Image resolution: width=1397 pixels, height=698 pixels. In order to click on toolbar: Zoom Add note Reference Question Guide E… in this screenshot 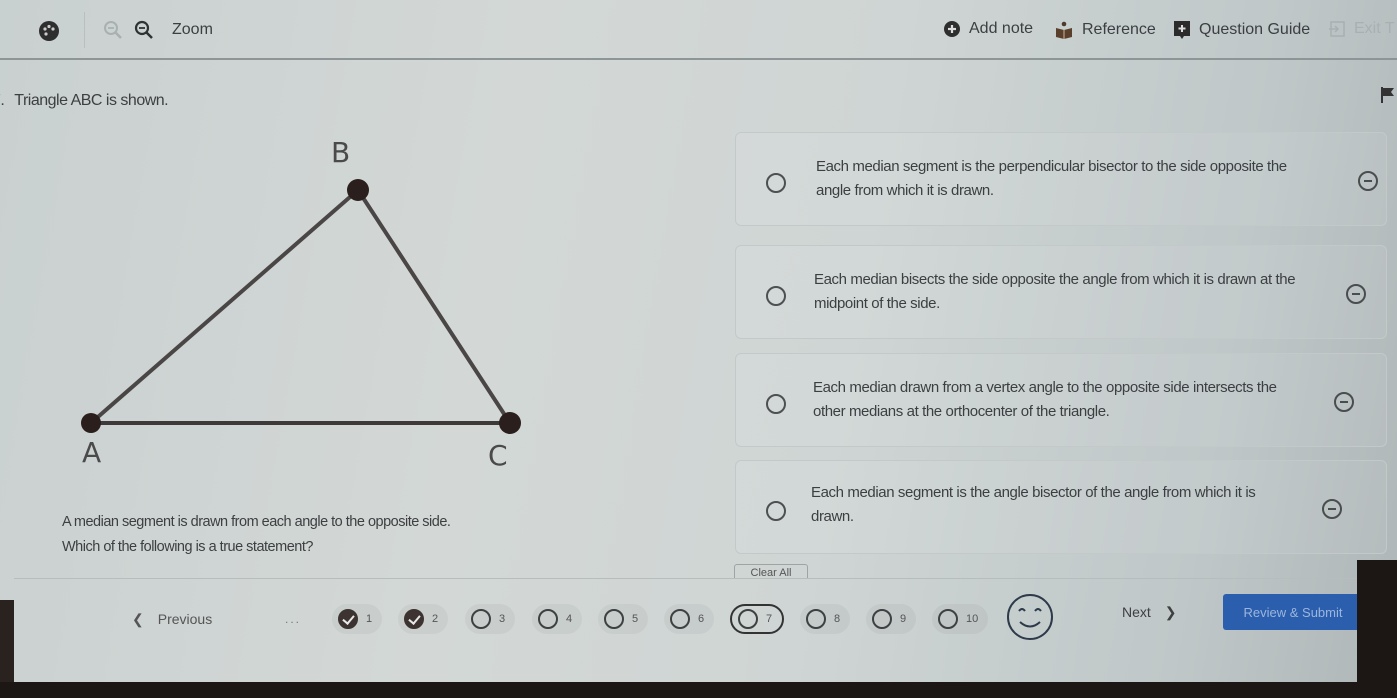, I will do `click(698, 30)`.